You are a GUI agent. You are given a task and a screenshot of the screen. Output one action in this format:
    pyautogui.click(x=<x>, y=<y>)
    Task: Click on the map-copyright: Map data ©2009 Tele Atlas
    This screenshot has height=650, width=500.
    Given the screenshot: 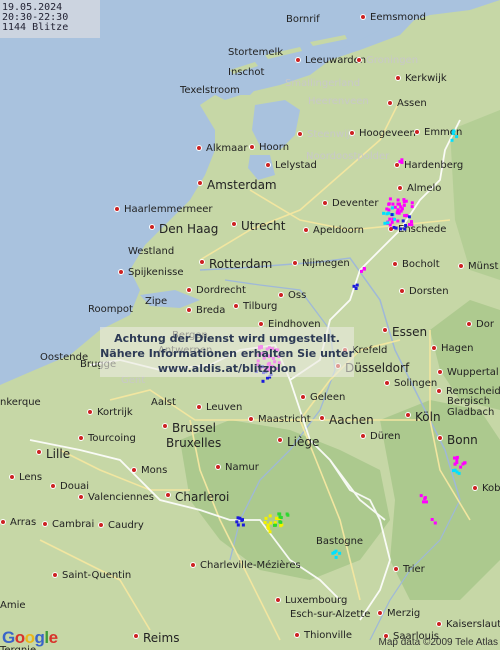 What is the action you would take?
    pyautogui.click(x=438, y=642)
    